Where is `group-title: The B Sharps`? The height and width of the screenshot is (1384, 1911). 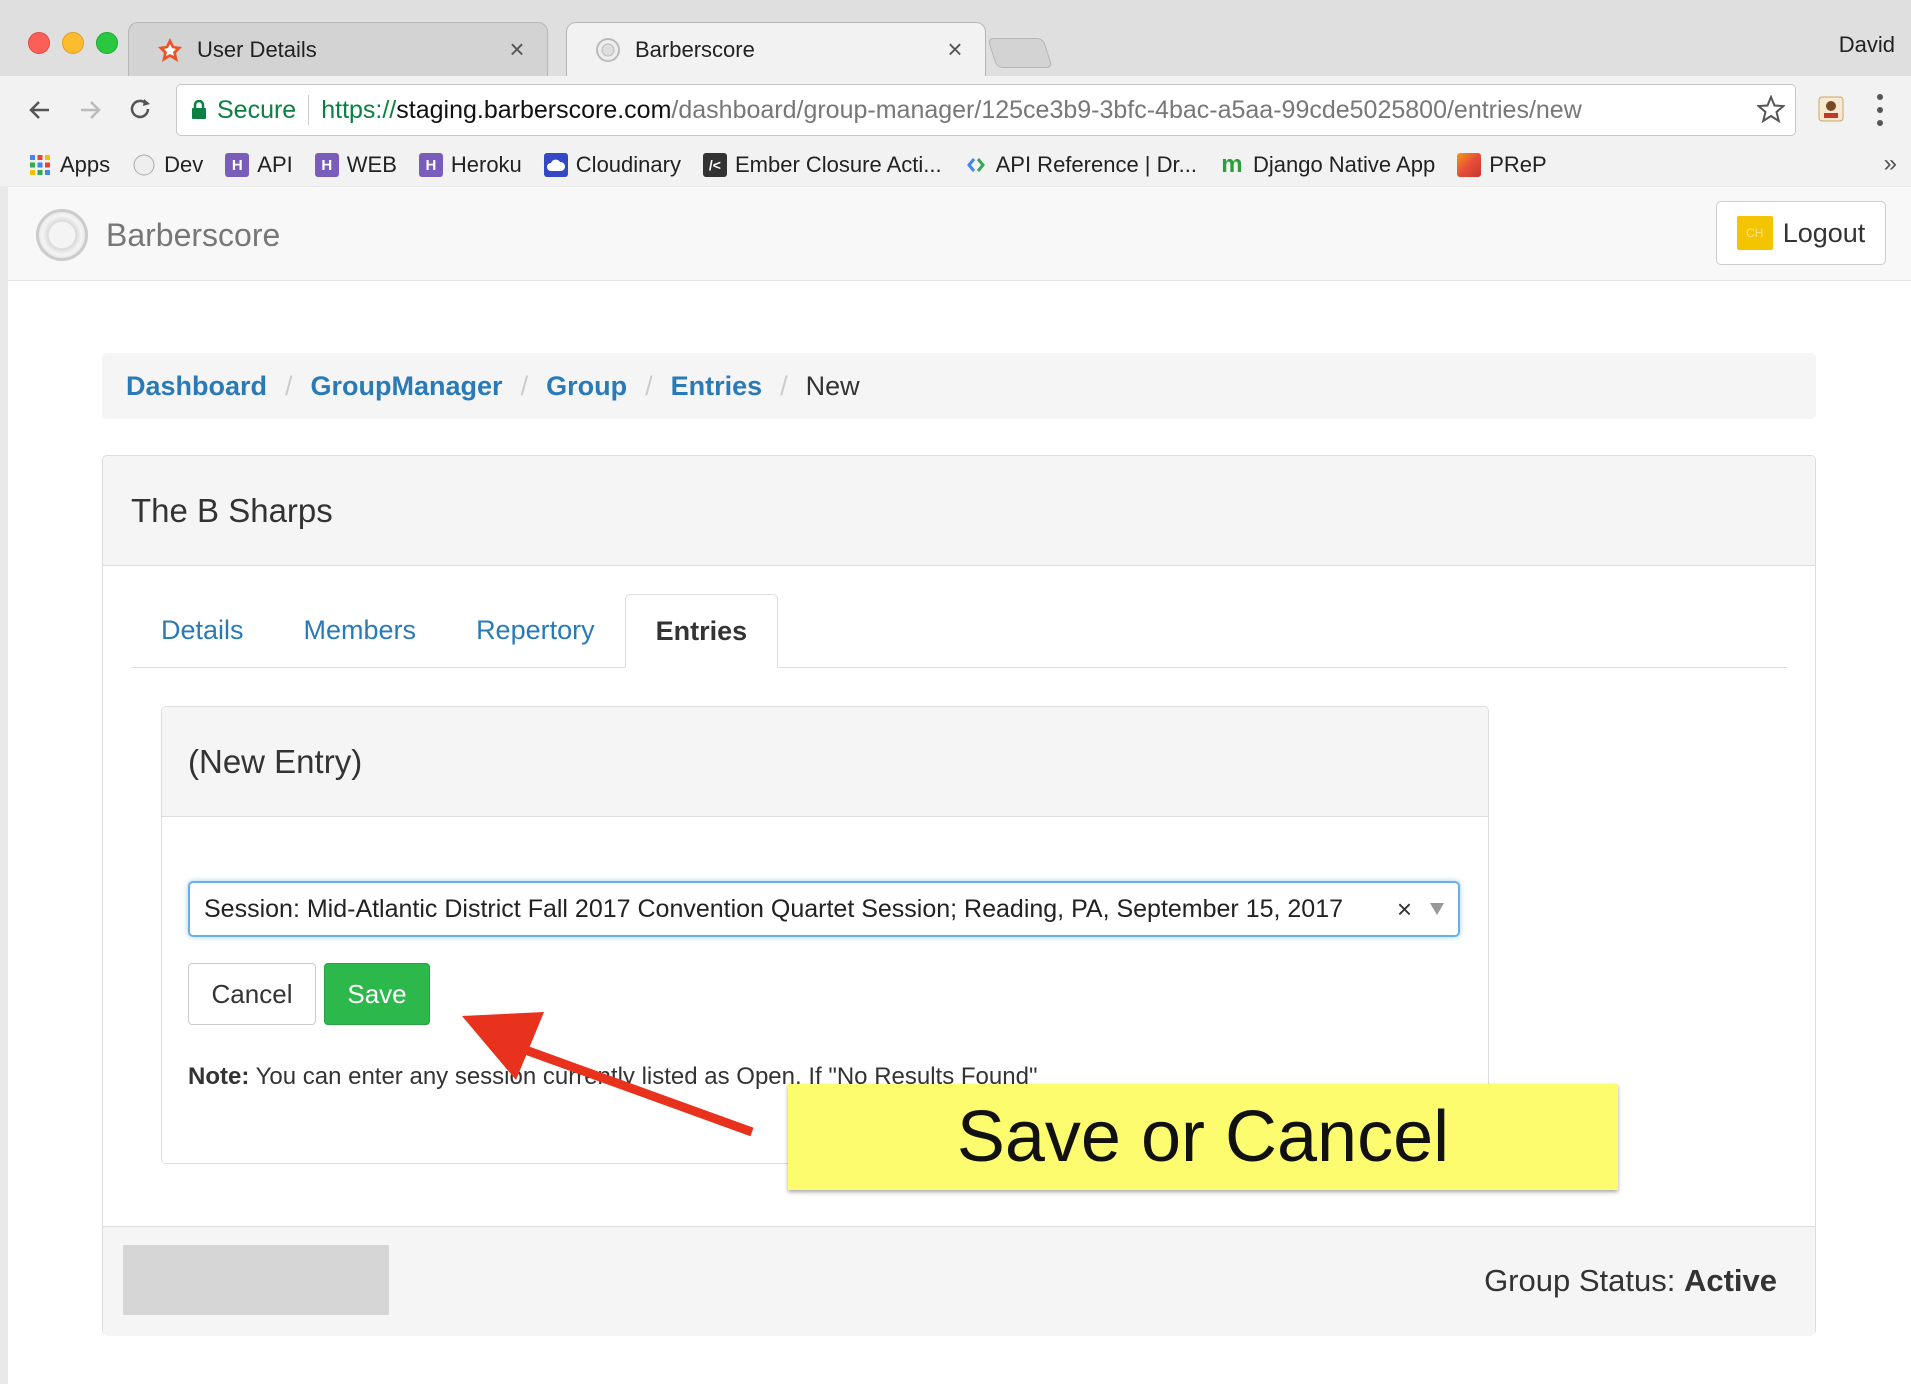 group-title: The B Sharps is located at coordinates (959, 511).